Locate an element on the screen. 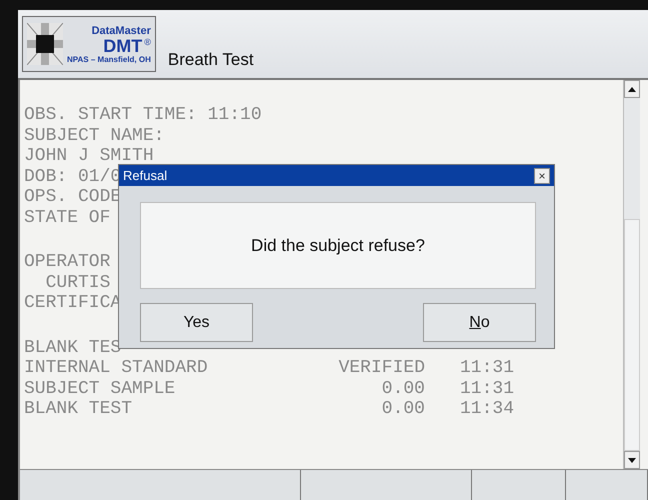  dialog-button: No is located at coordinates (479, 322).